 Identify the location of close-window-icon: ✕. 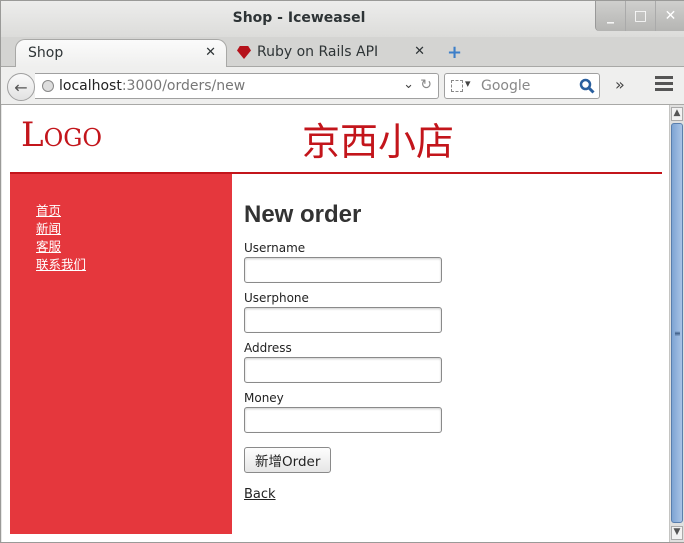
(669, 16).